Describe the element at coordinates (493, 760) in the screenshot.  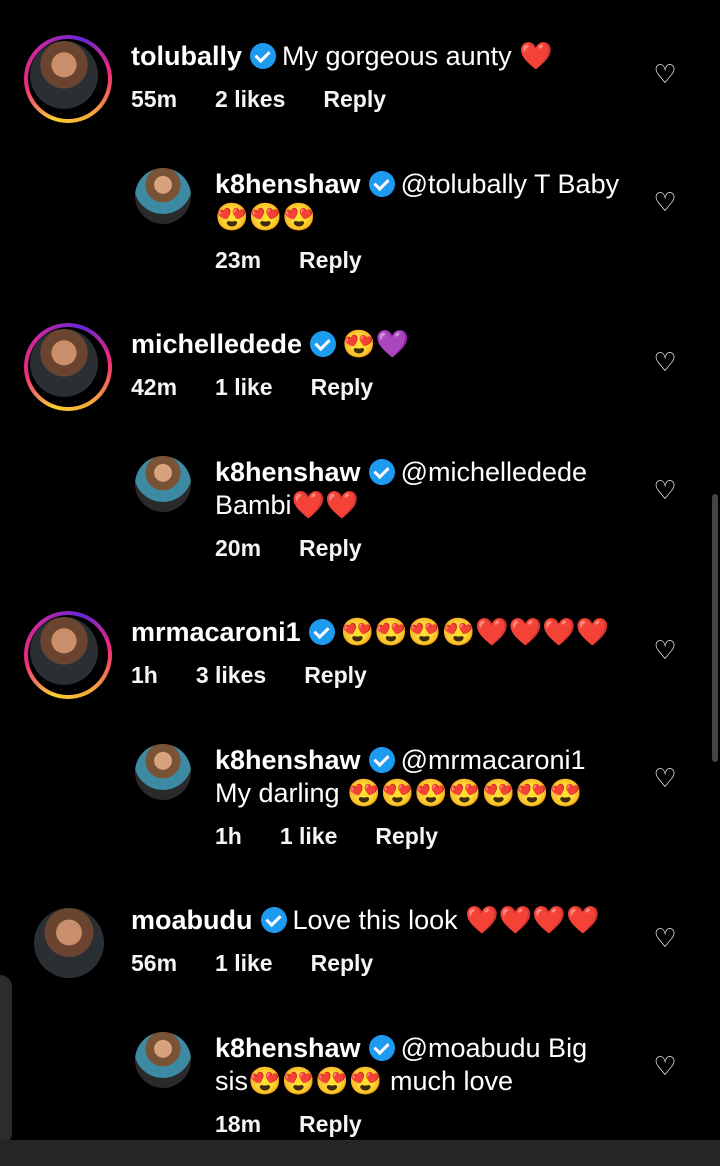
I see `comment-text: @mrmacaroni1` at that location.